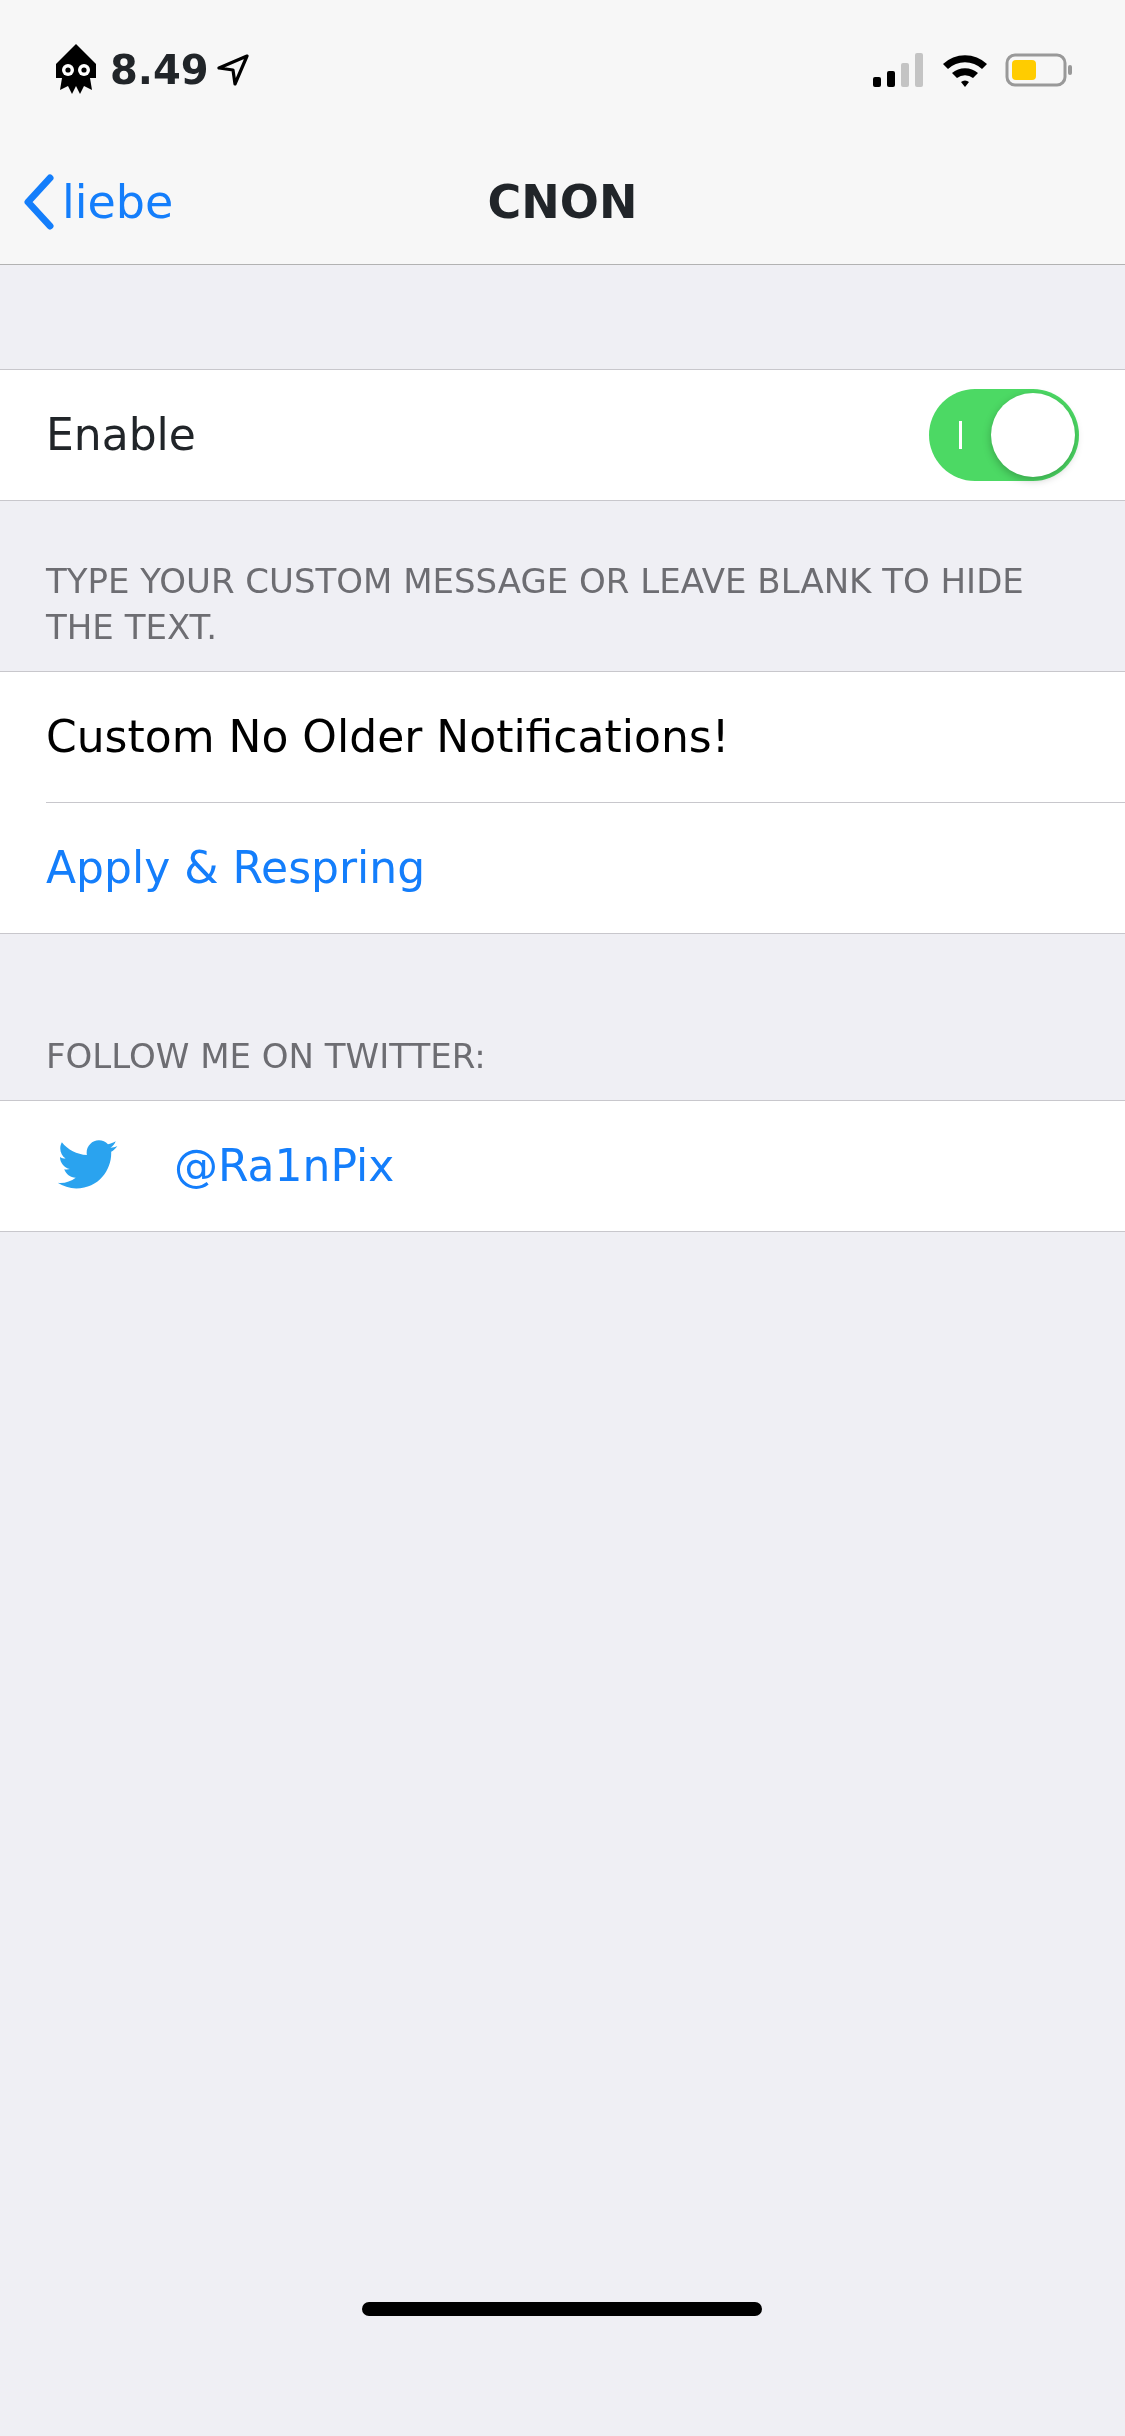 The height and width of the screenshot is (2436, 1125). What do you see at coordinates (1040, 70) in the screenshot?
I see `battery-icon` at bounding box center [1040, 70].